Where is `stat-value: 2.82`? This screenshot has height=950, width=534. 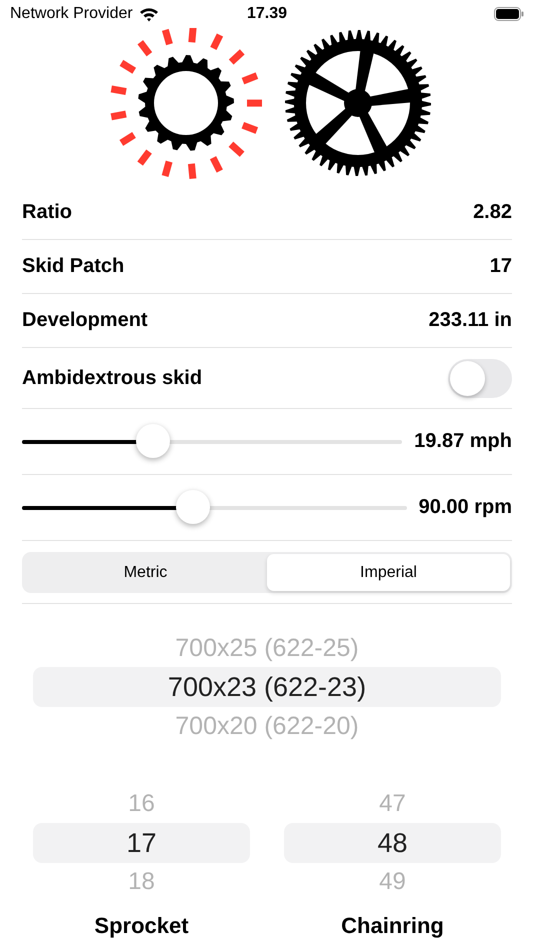 stat-value: 2.82 is located at coordinates (492, 212).